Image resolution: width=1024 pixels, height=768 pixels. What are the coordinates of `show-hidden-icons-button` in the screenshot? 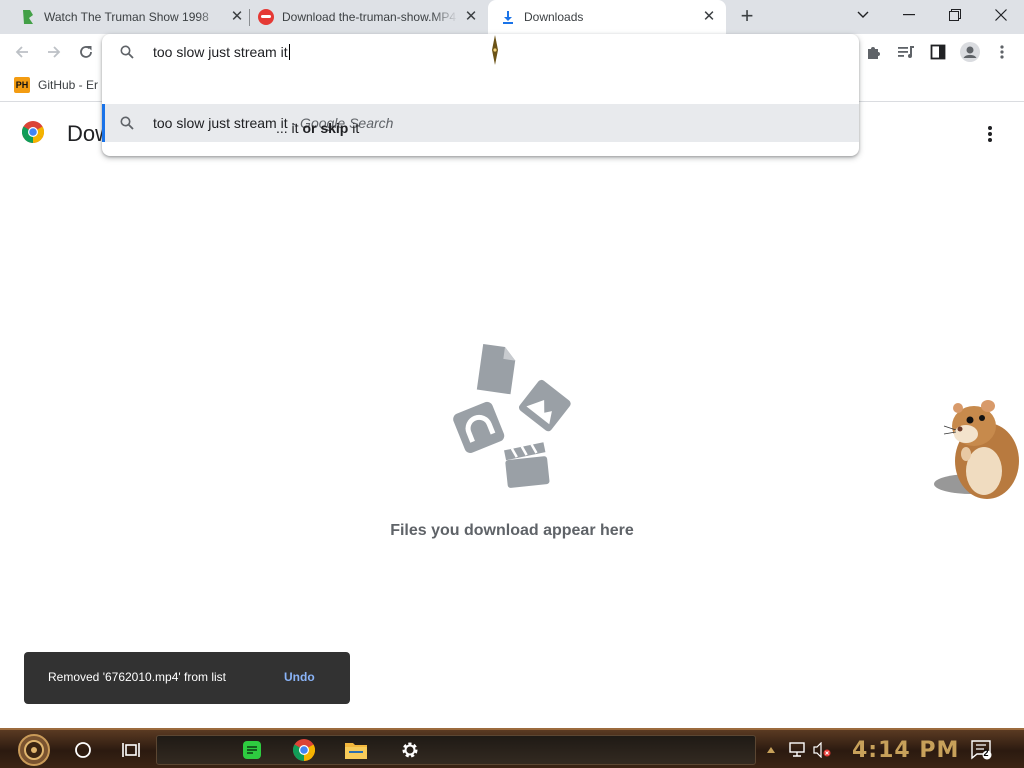 It's located at (771, 750).